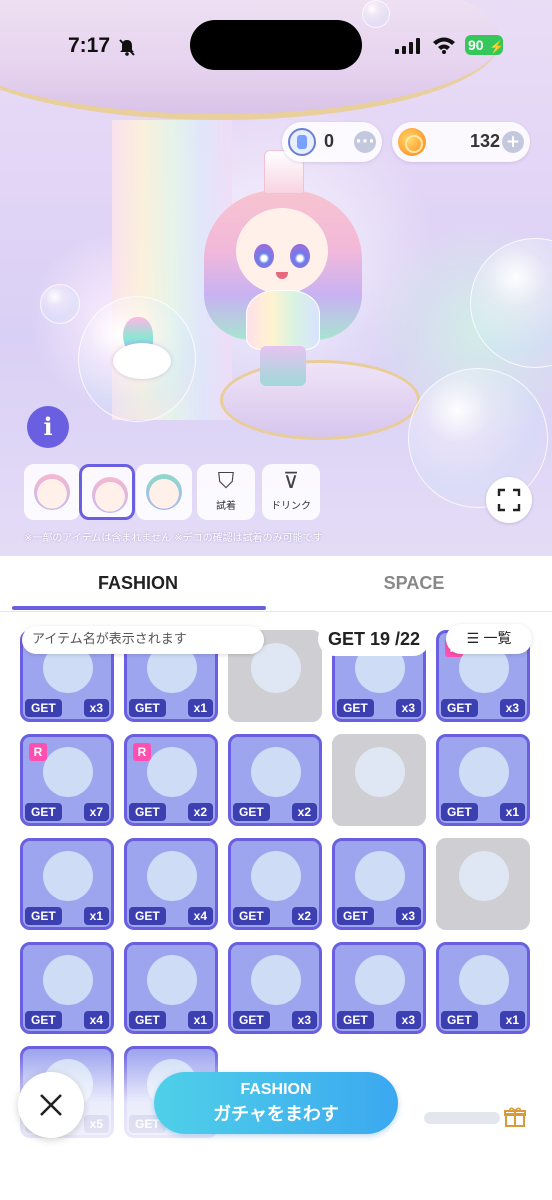 The width and height of the screenshot is (552, 1200). I want to click on ticket-balance: 0 ···, so click(332, 142).